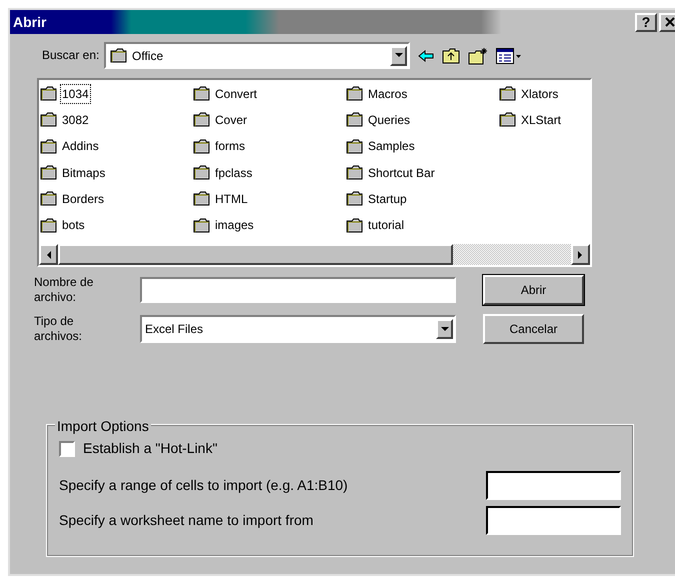  What do you see at coordinates (646, 22) in the screenshot?
I see `help-button: ?` at bounding box center [646, 22].